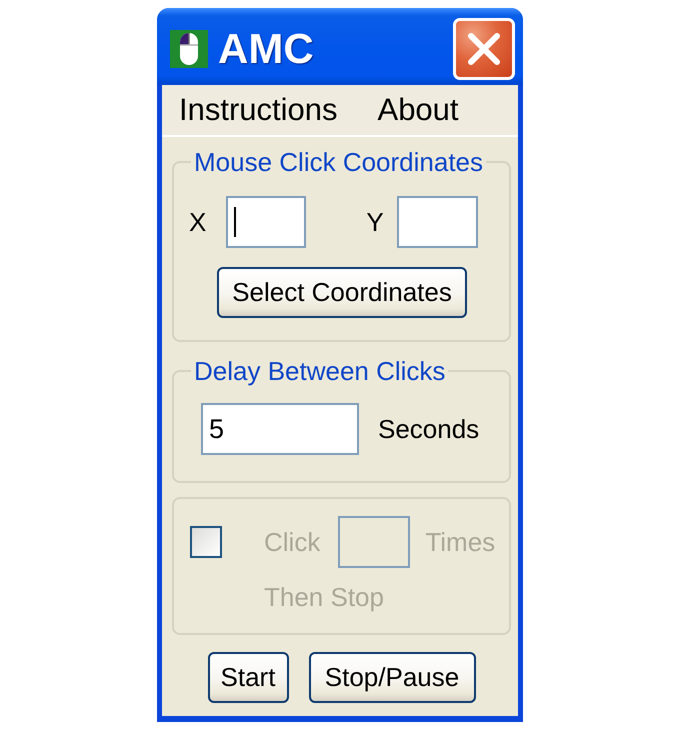  Describe the element at coordinates (248, 677) in the screenshot. I see `action-button: Start` at that location.